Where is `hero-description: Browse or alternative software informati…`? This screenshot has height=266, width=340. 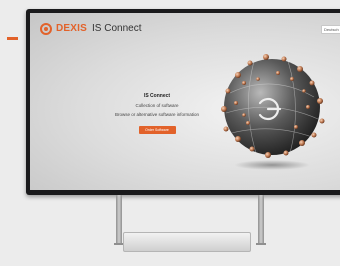
hero-description: Browse or alternative software informati… is located at coordinates (157, 114).